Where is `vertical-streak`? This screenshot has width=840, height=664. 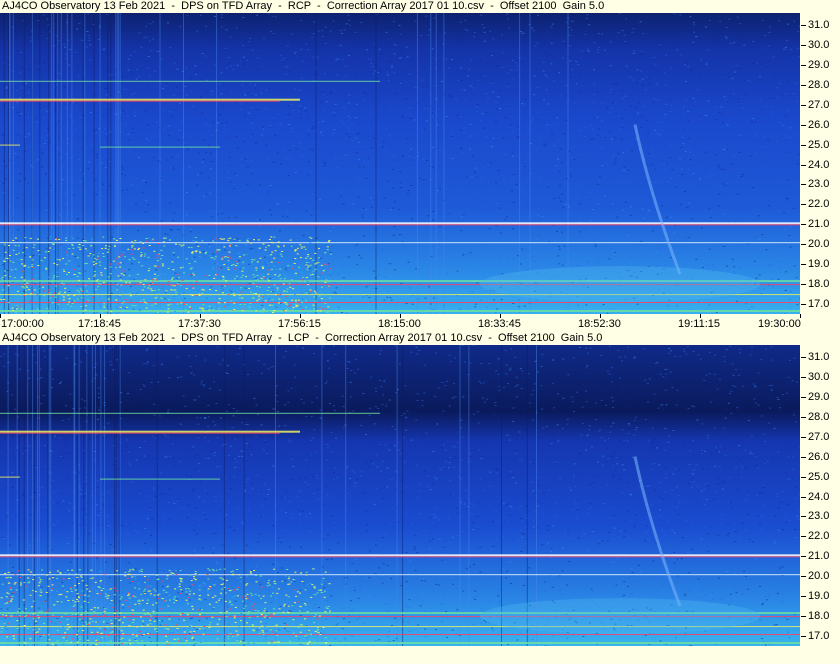
vertical-streak is located at coordinates (24, 163).